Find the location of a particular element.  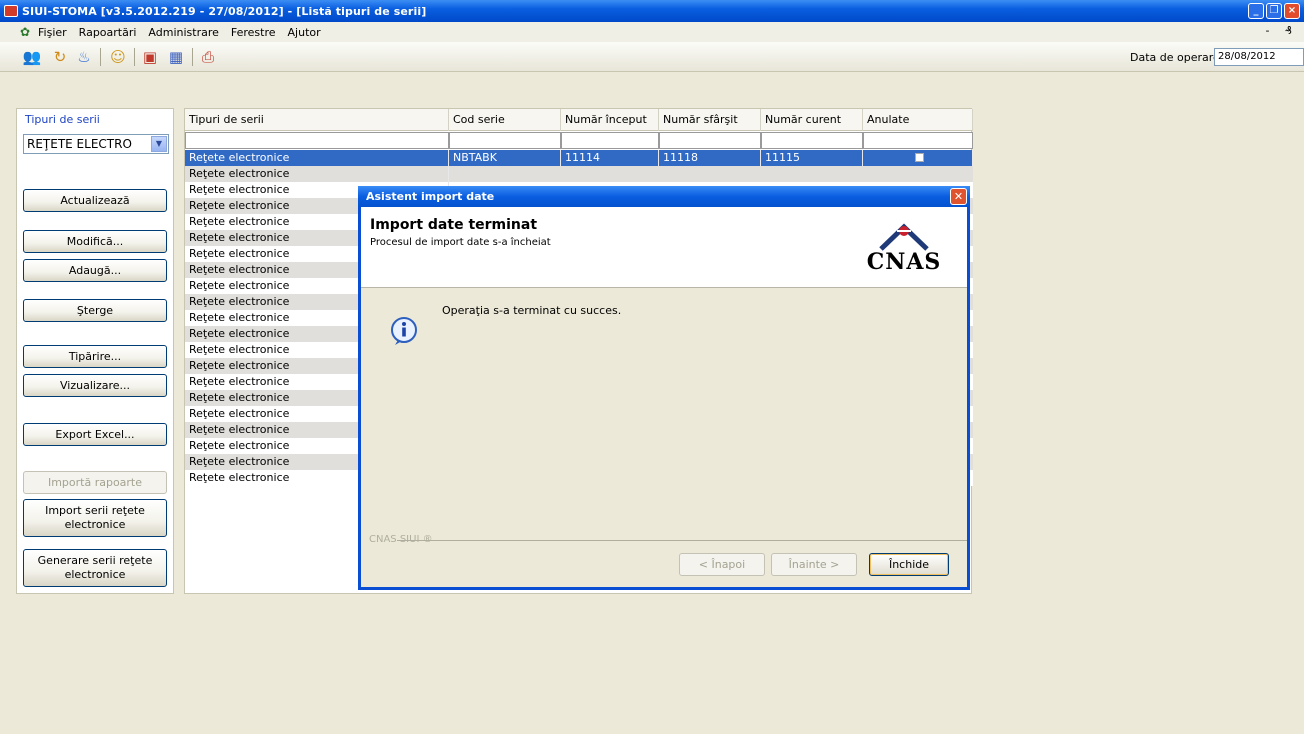

dialog-close-button: Închide is located at coordinates (909, 564).